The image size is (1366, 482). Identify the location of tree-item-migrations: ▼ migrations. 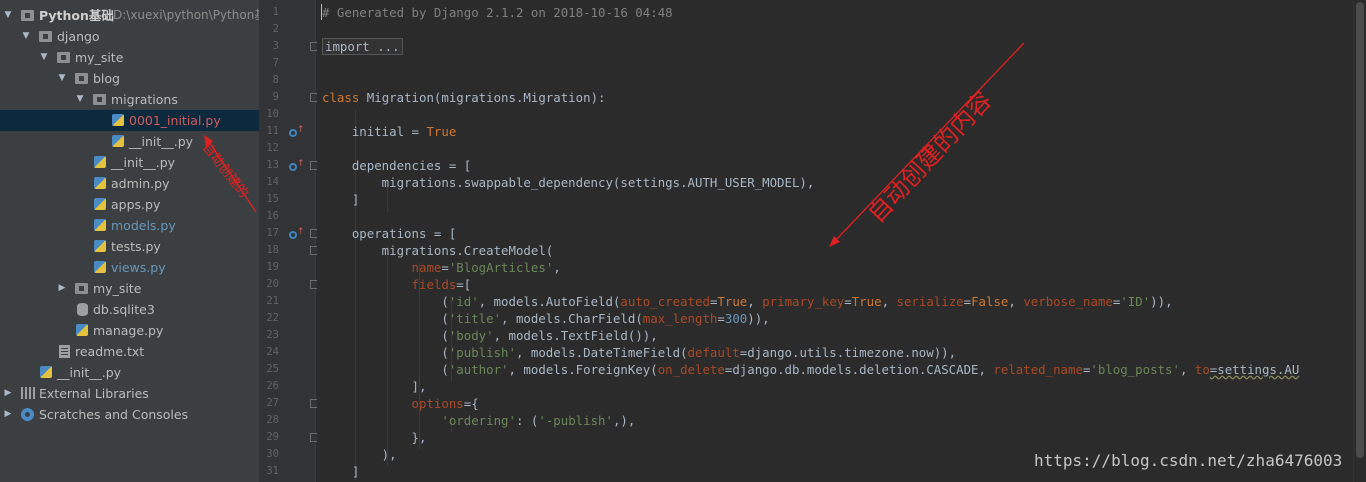
(129, 99).